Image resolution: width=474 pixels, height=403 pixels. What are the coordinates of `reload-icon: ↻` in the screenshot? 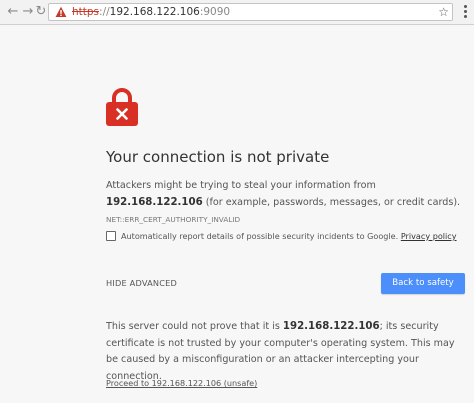 It's located at (41, 12).